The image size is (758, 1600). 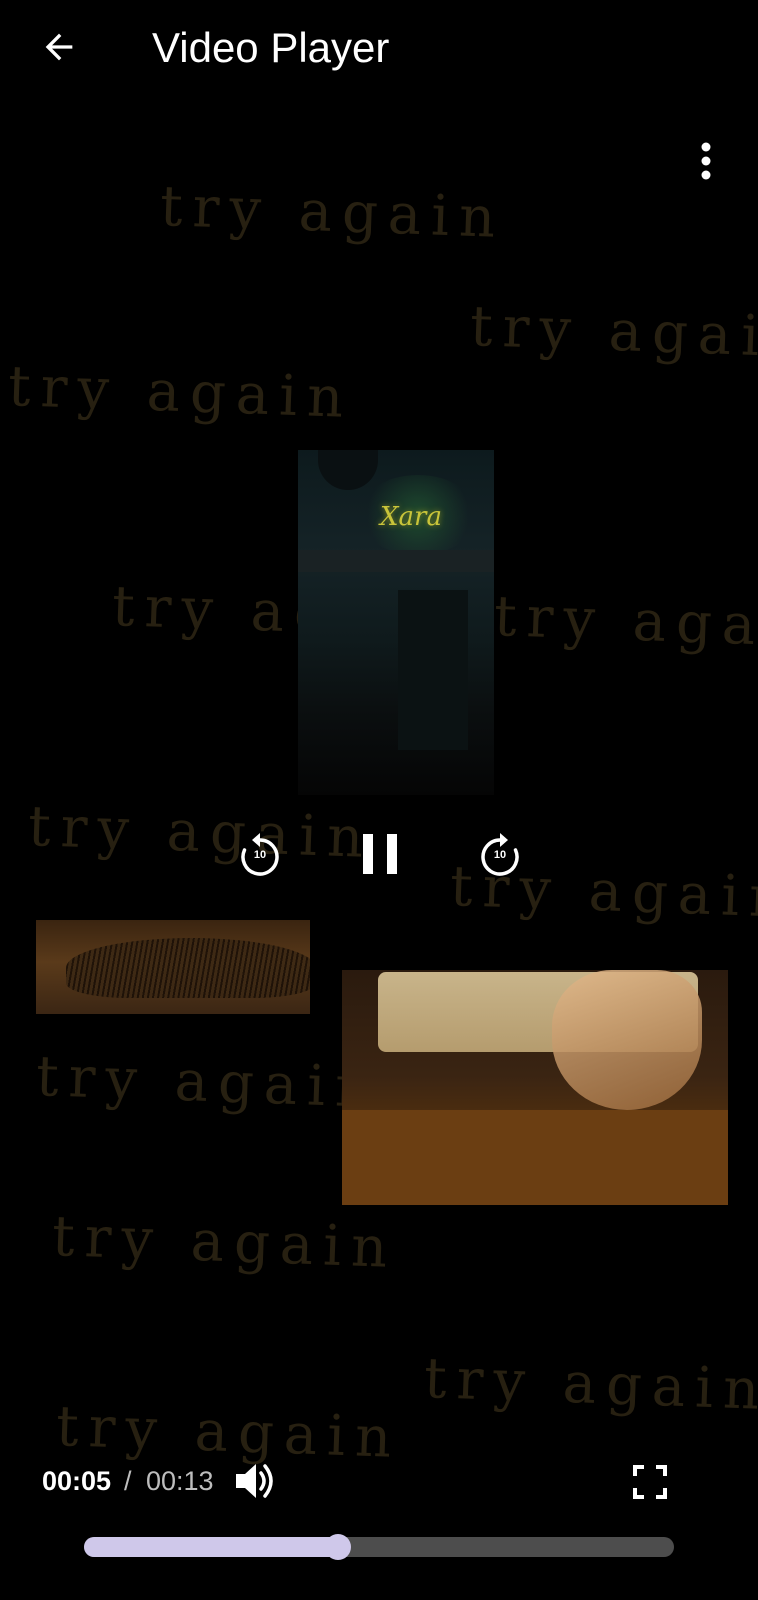 I want to click on volume-icon, so click(x=254, y=1481).